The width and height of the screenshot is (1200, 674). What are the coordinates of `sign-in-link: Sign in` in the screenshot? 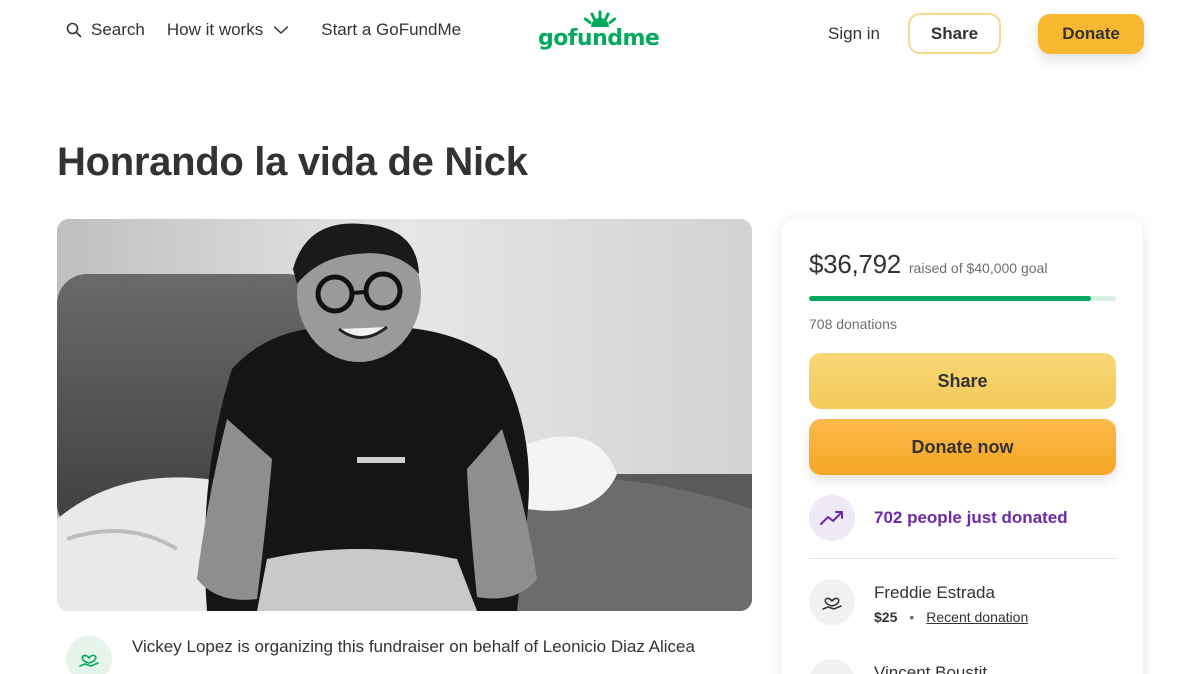 It's located at (854, 34).